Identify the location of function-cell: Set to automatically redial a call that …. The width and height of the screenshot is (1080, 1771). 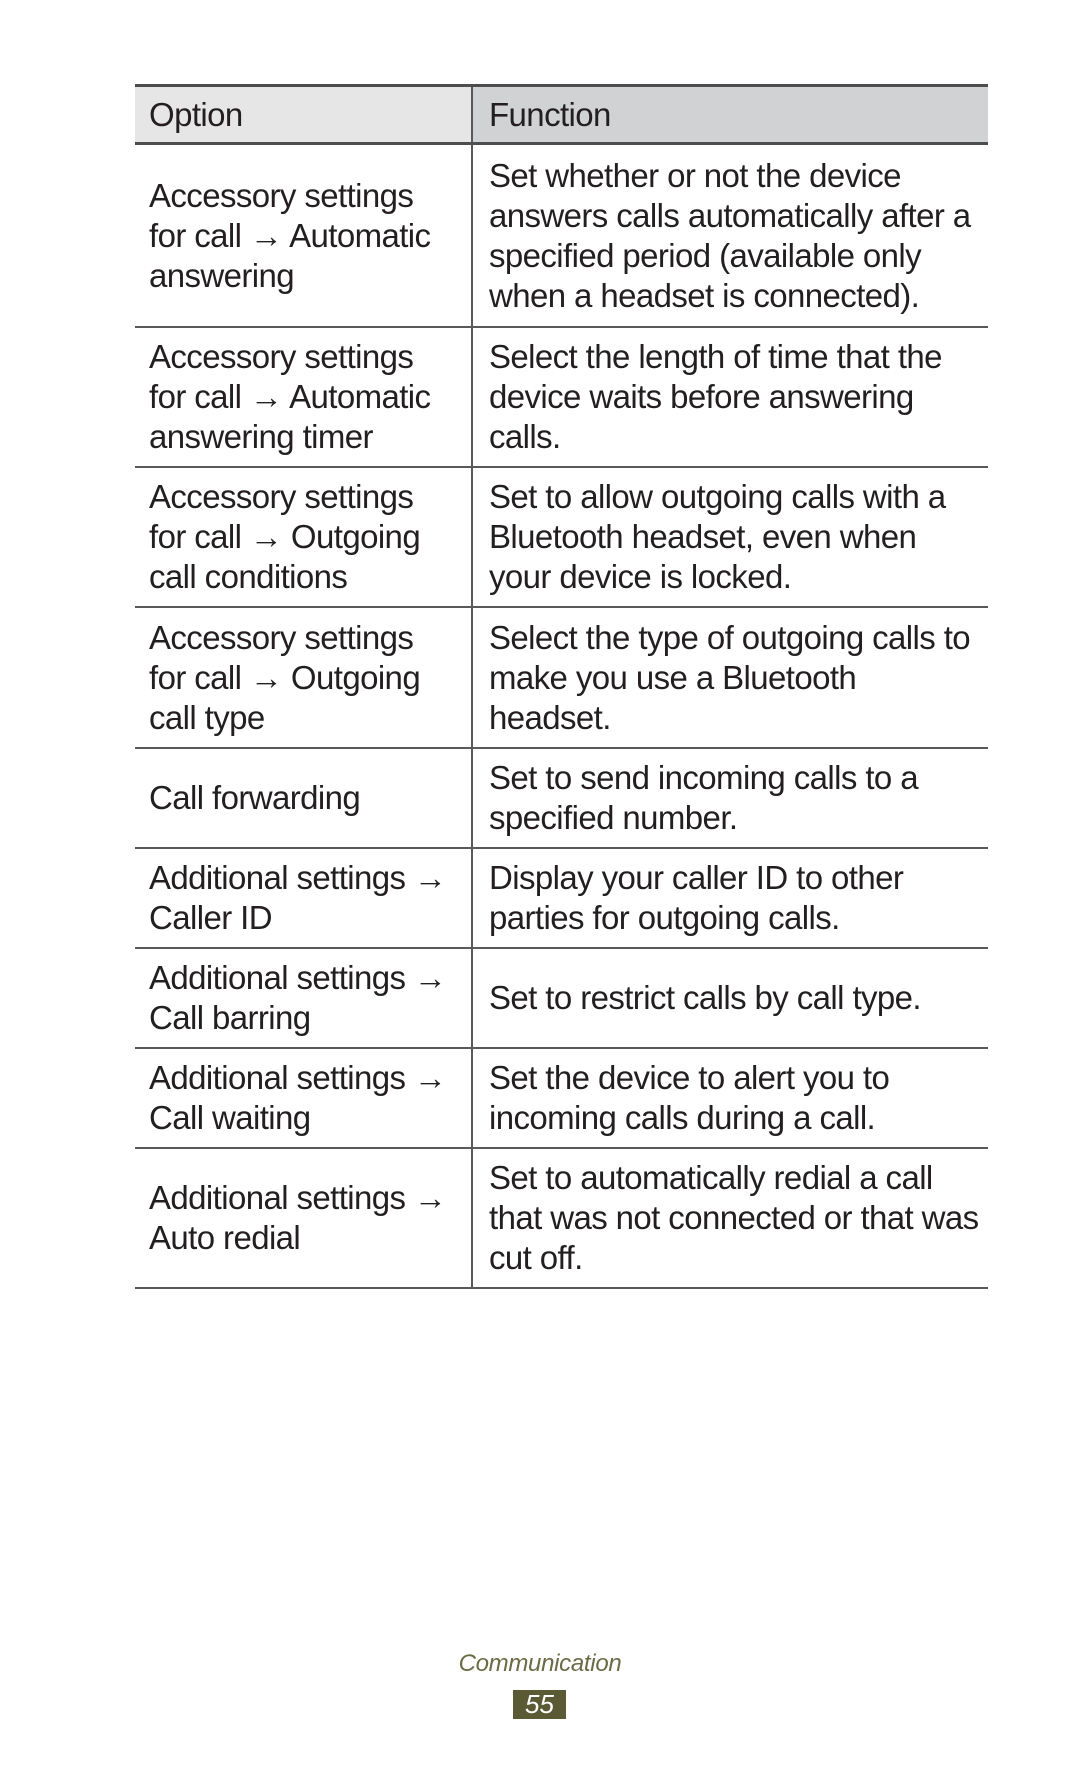
(734, 1217).